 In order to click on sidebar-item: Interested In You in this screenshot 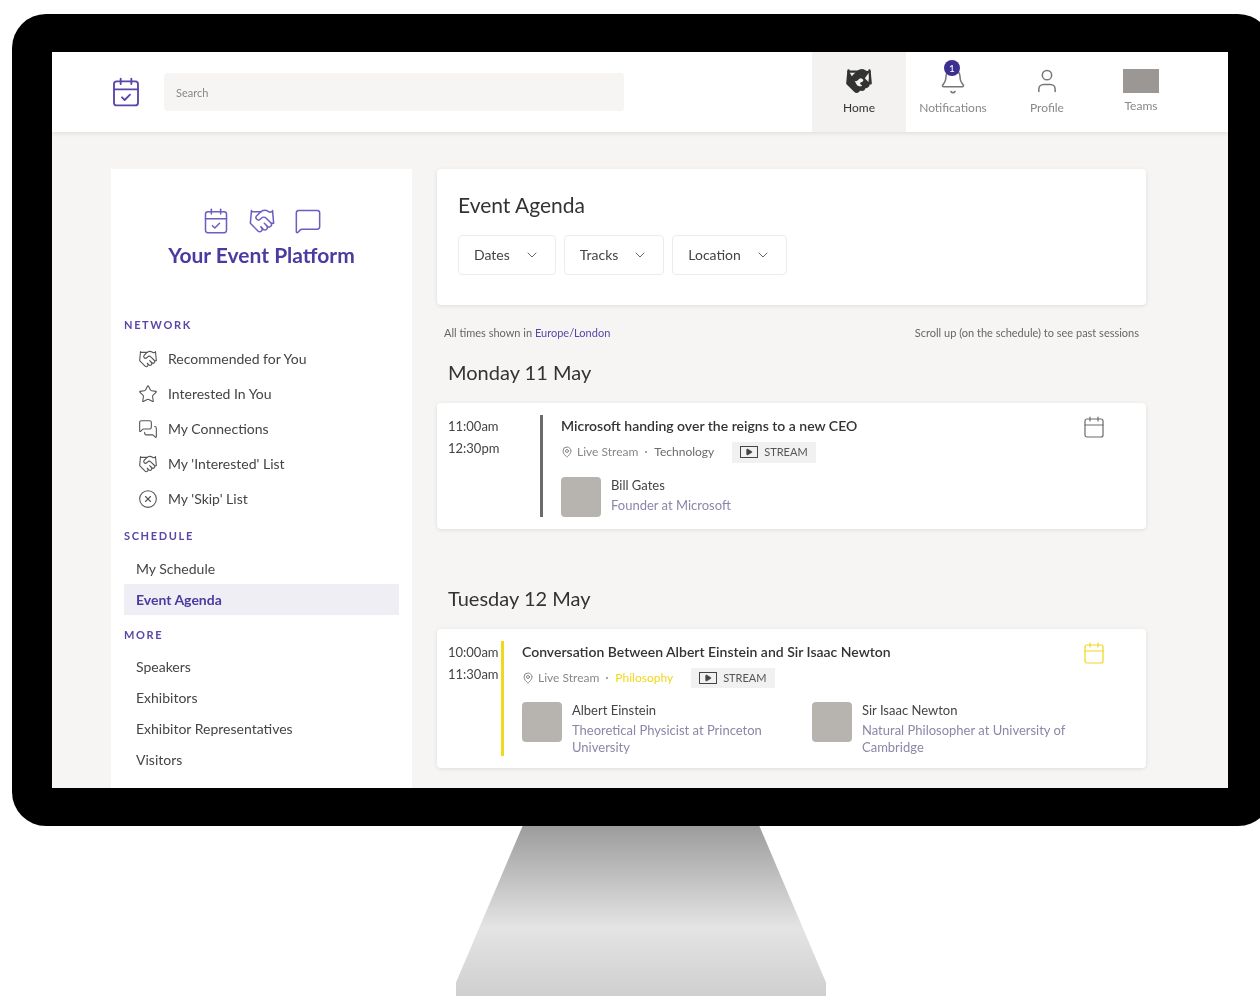, I will do `click(261, 393)`.